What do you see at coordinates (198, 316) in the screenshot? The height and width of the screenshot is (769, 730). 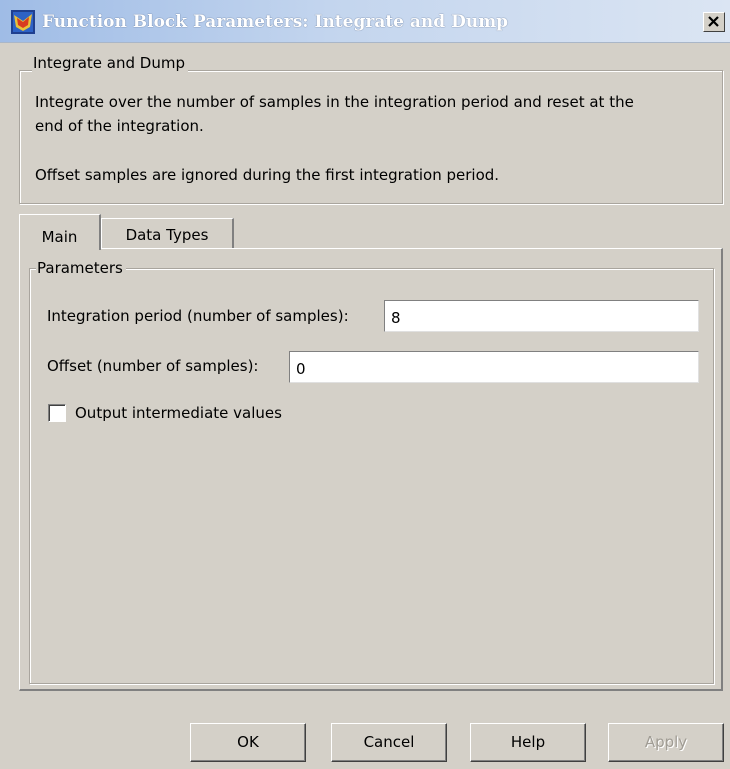 I see `integration-period-label: Integration period (number of samples):` at bounding box center [198, 316].